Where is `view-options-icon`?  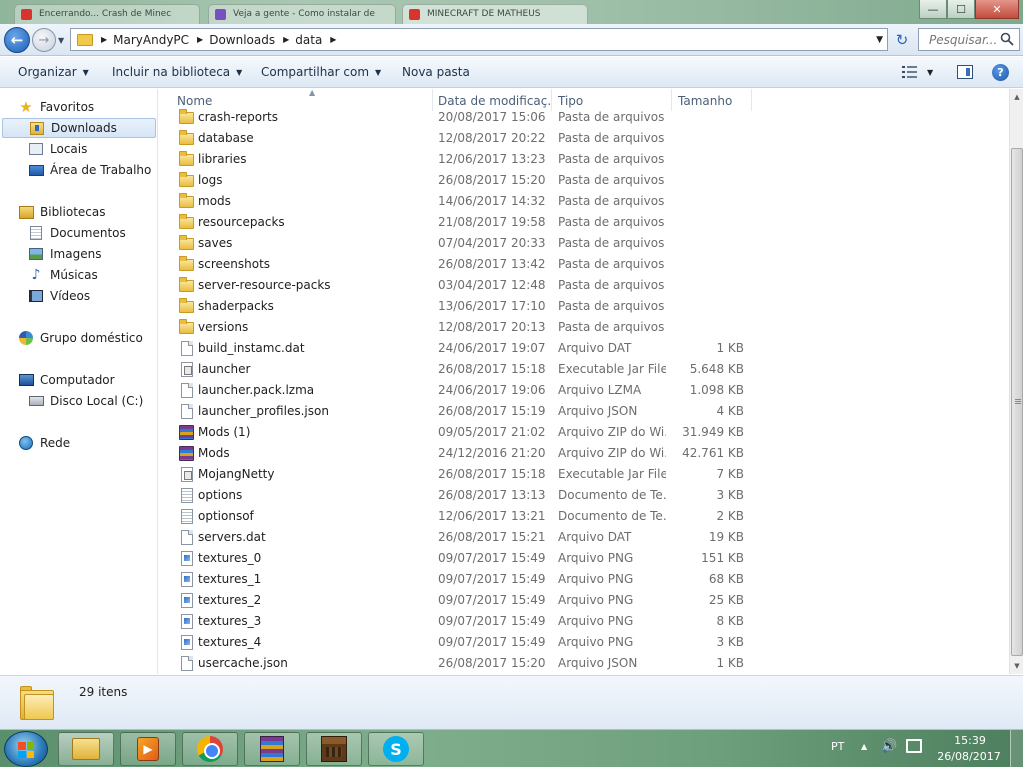
view-options-icon is located at coordinates (909, 72).